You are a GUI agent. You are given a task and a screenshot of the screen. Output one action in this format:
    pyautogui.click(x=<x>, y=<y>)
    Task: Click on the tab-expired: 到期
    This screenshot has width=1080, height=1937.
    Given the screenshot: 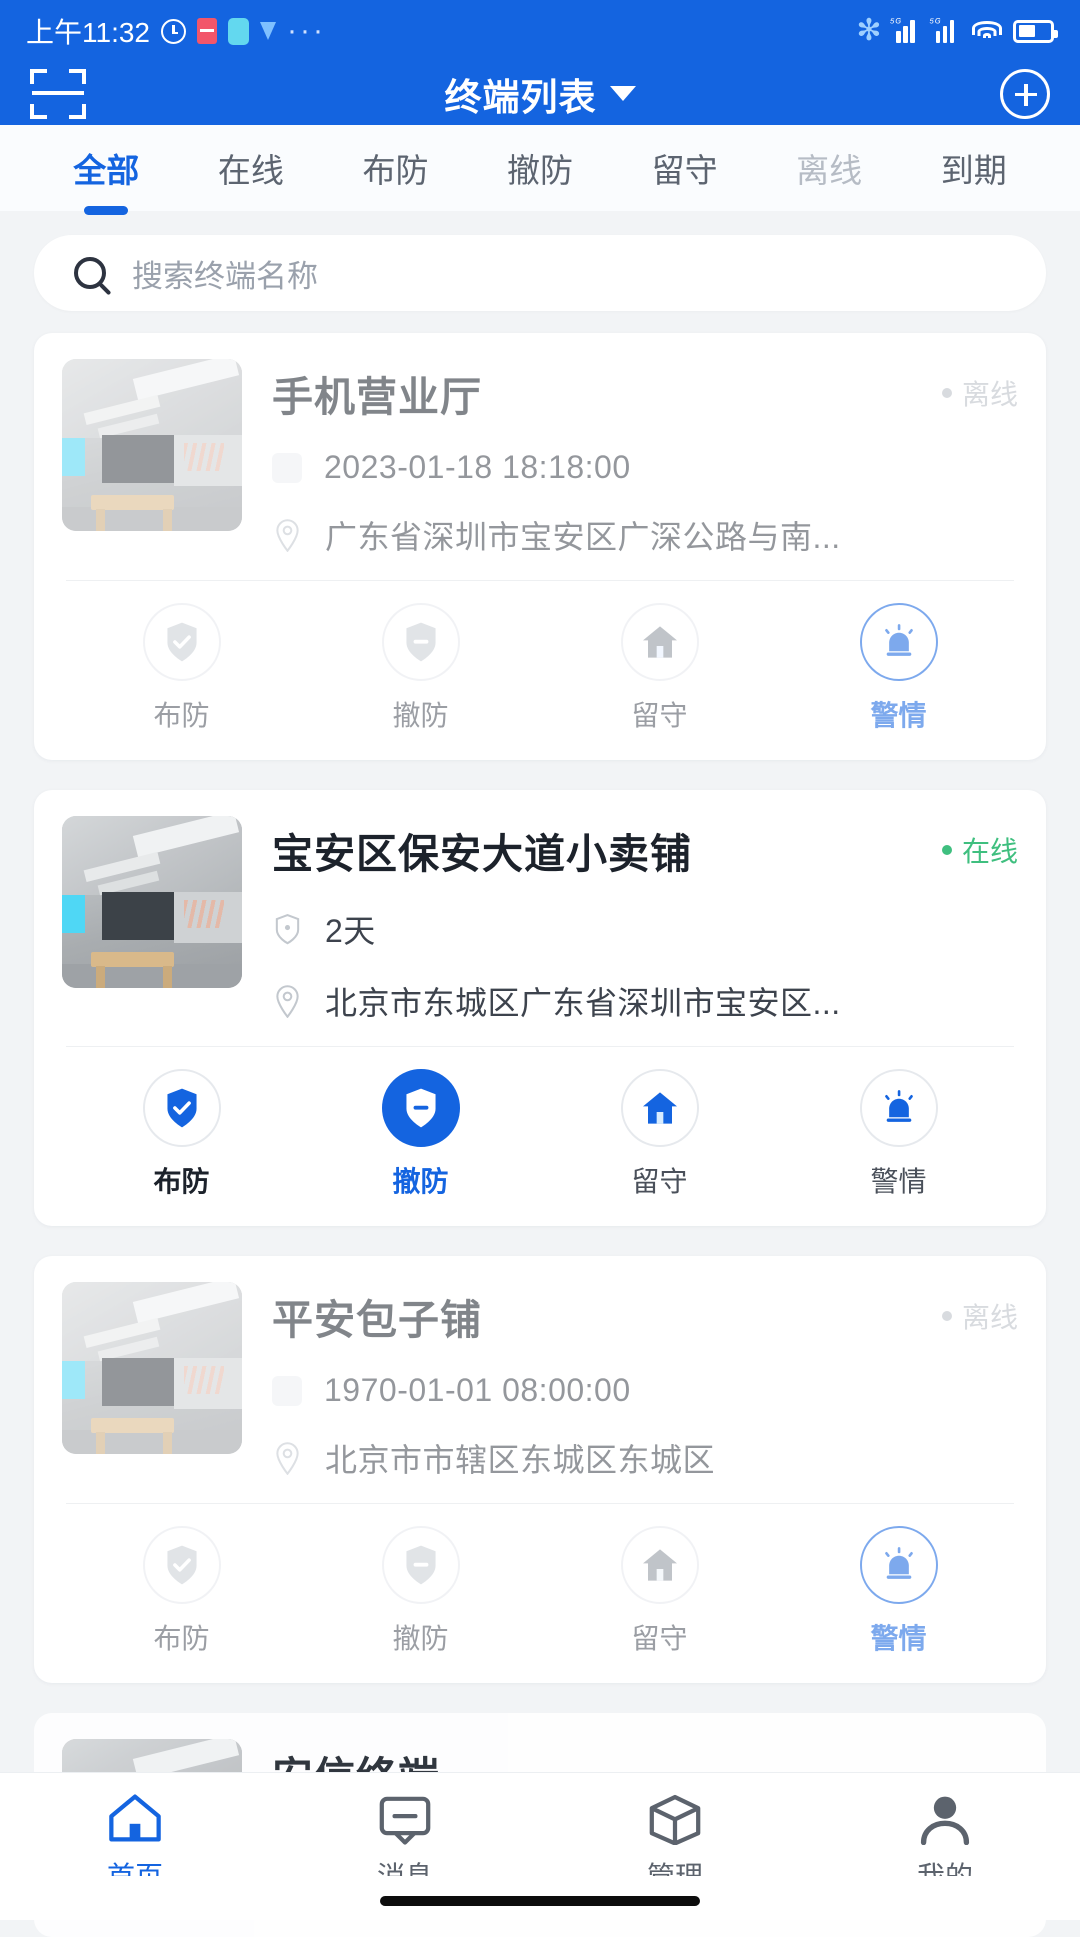 What is the action you would take?
    pyautogui.click(x=973, y=168)
    